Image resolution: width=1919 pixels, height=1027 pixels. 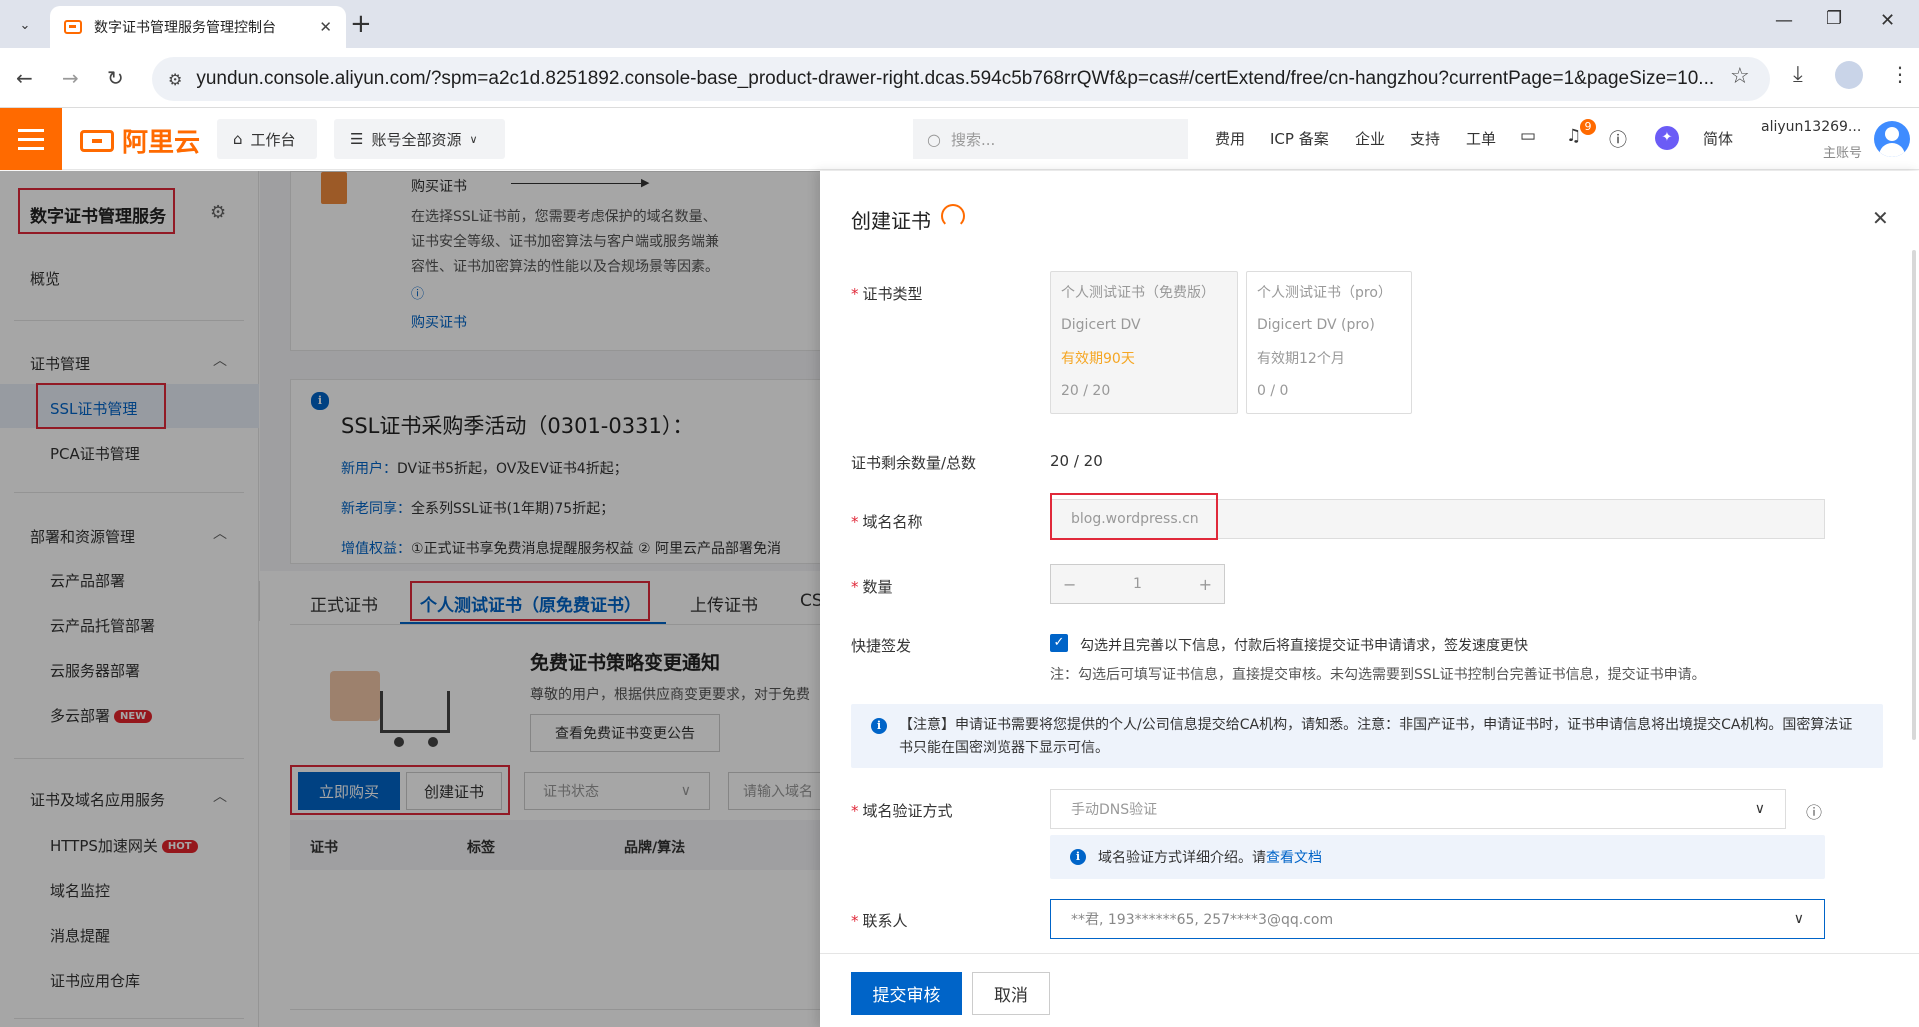 I want to click on option-name: 个人测试证书（免费版）, so click(x=1138, y=293).